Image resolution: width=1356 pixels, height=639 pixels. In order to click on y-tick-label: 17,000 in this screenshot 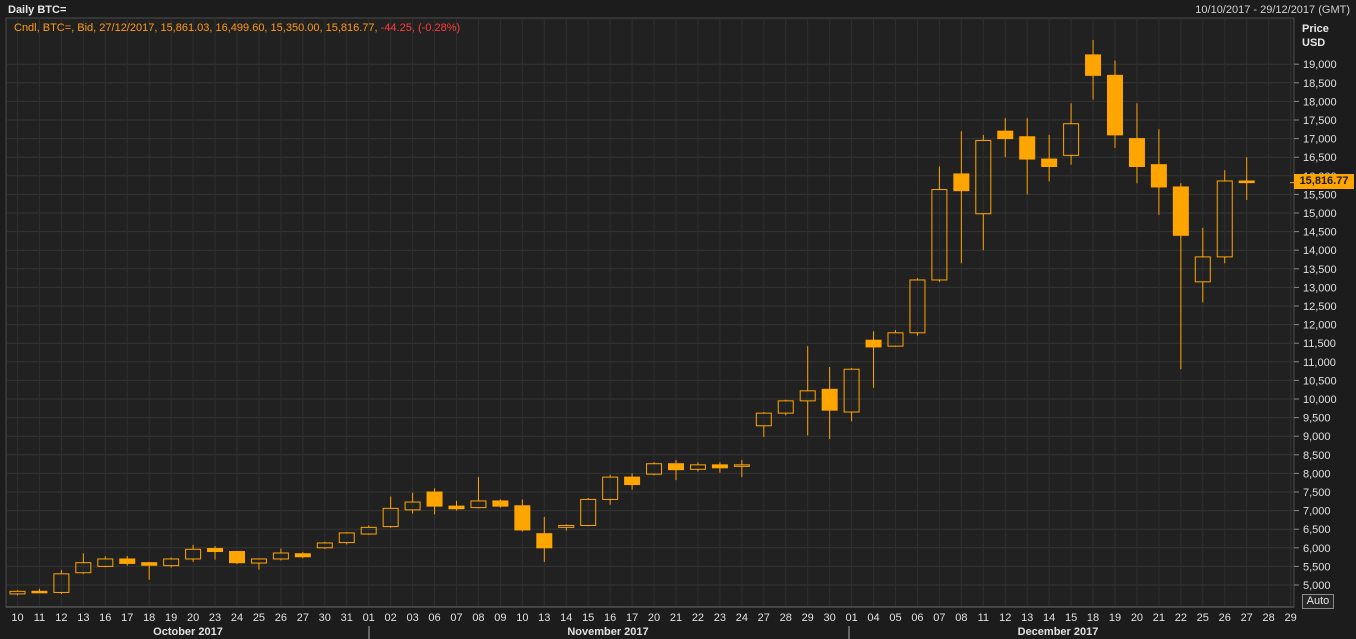, I will do `click(1320, 140)`.